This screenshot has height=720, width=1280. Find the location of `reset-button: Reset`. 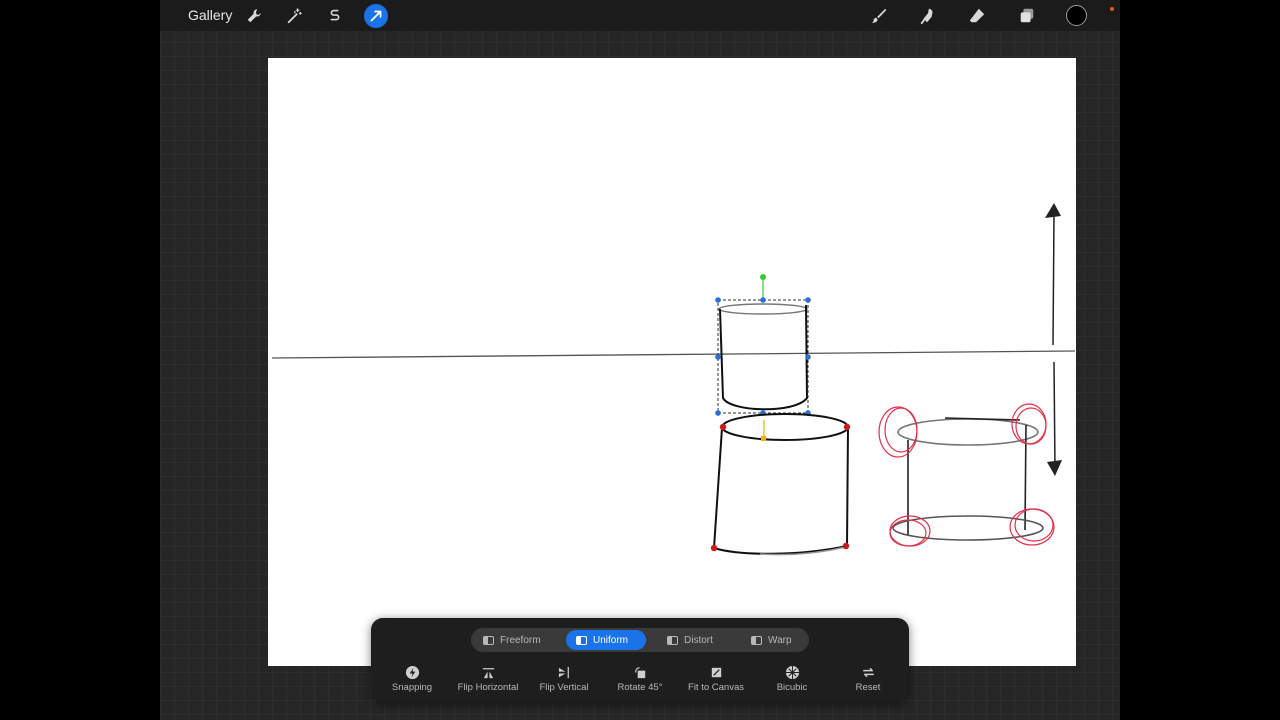

reset-button: Reset is located at coordinates (868, 680).